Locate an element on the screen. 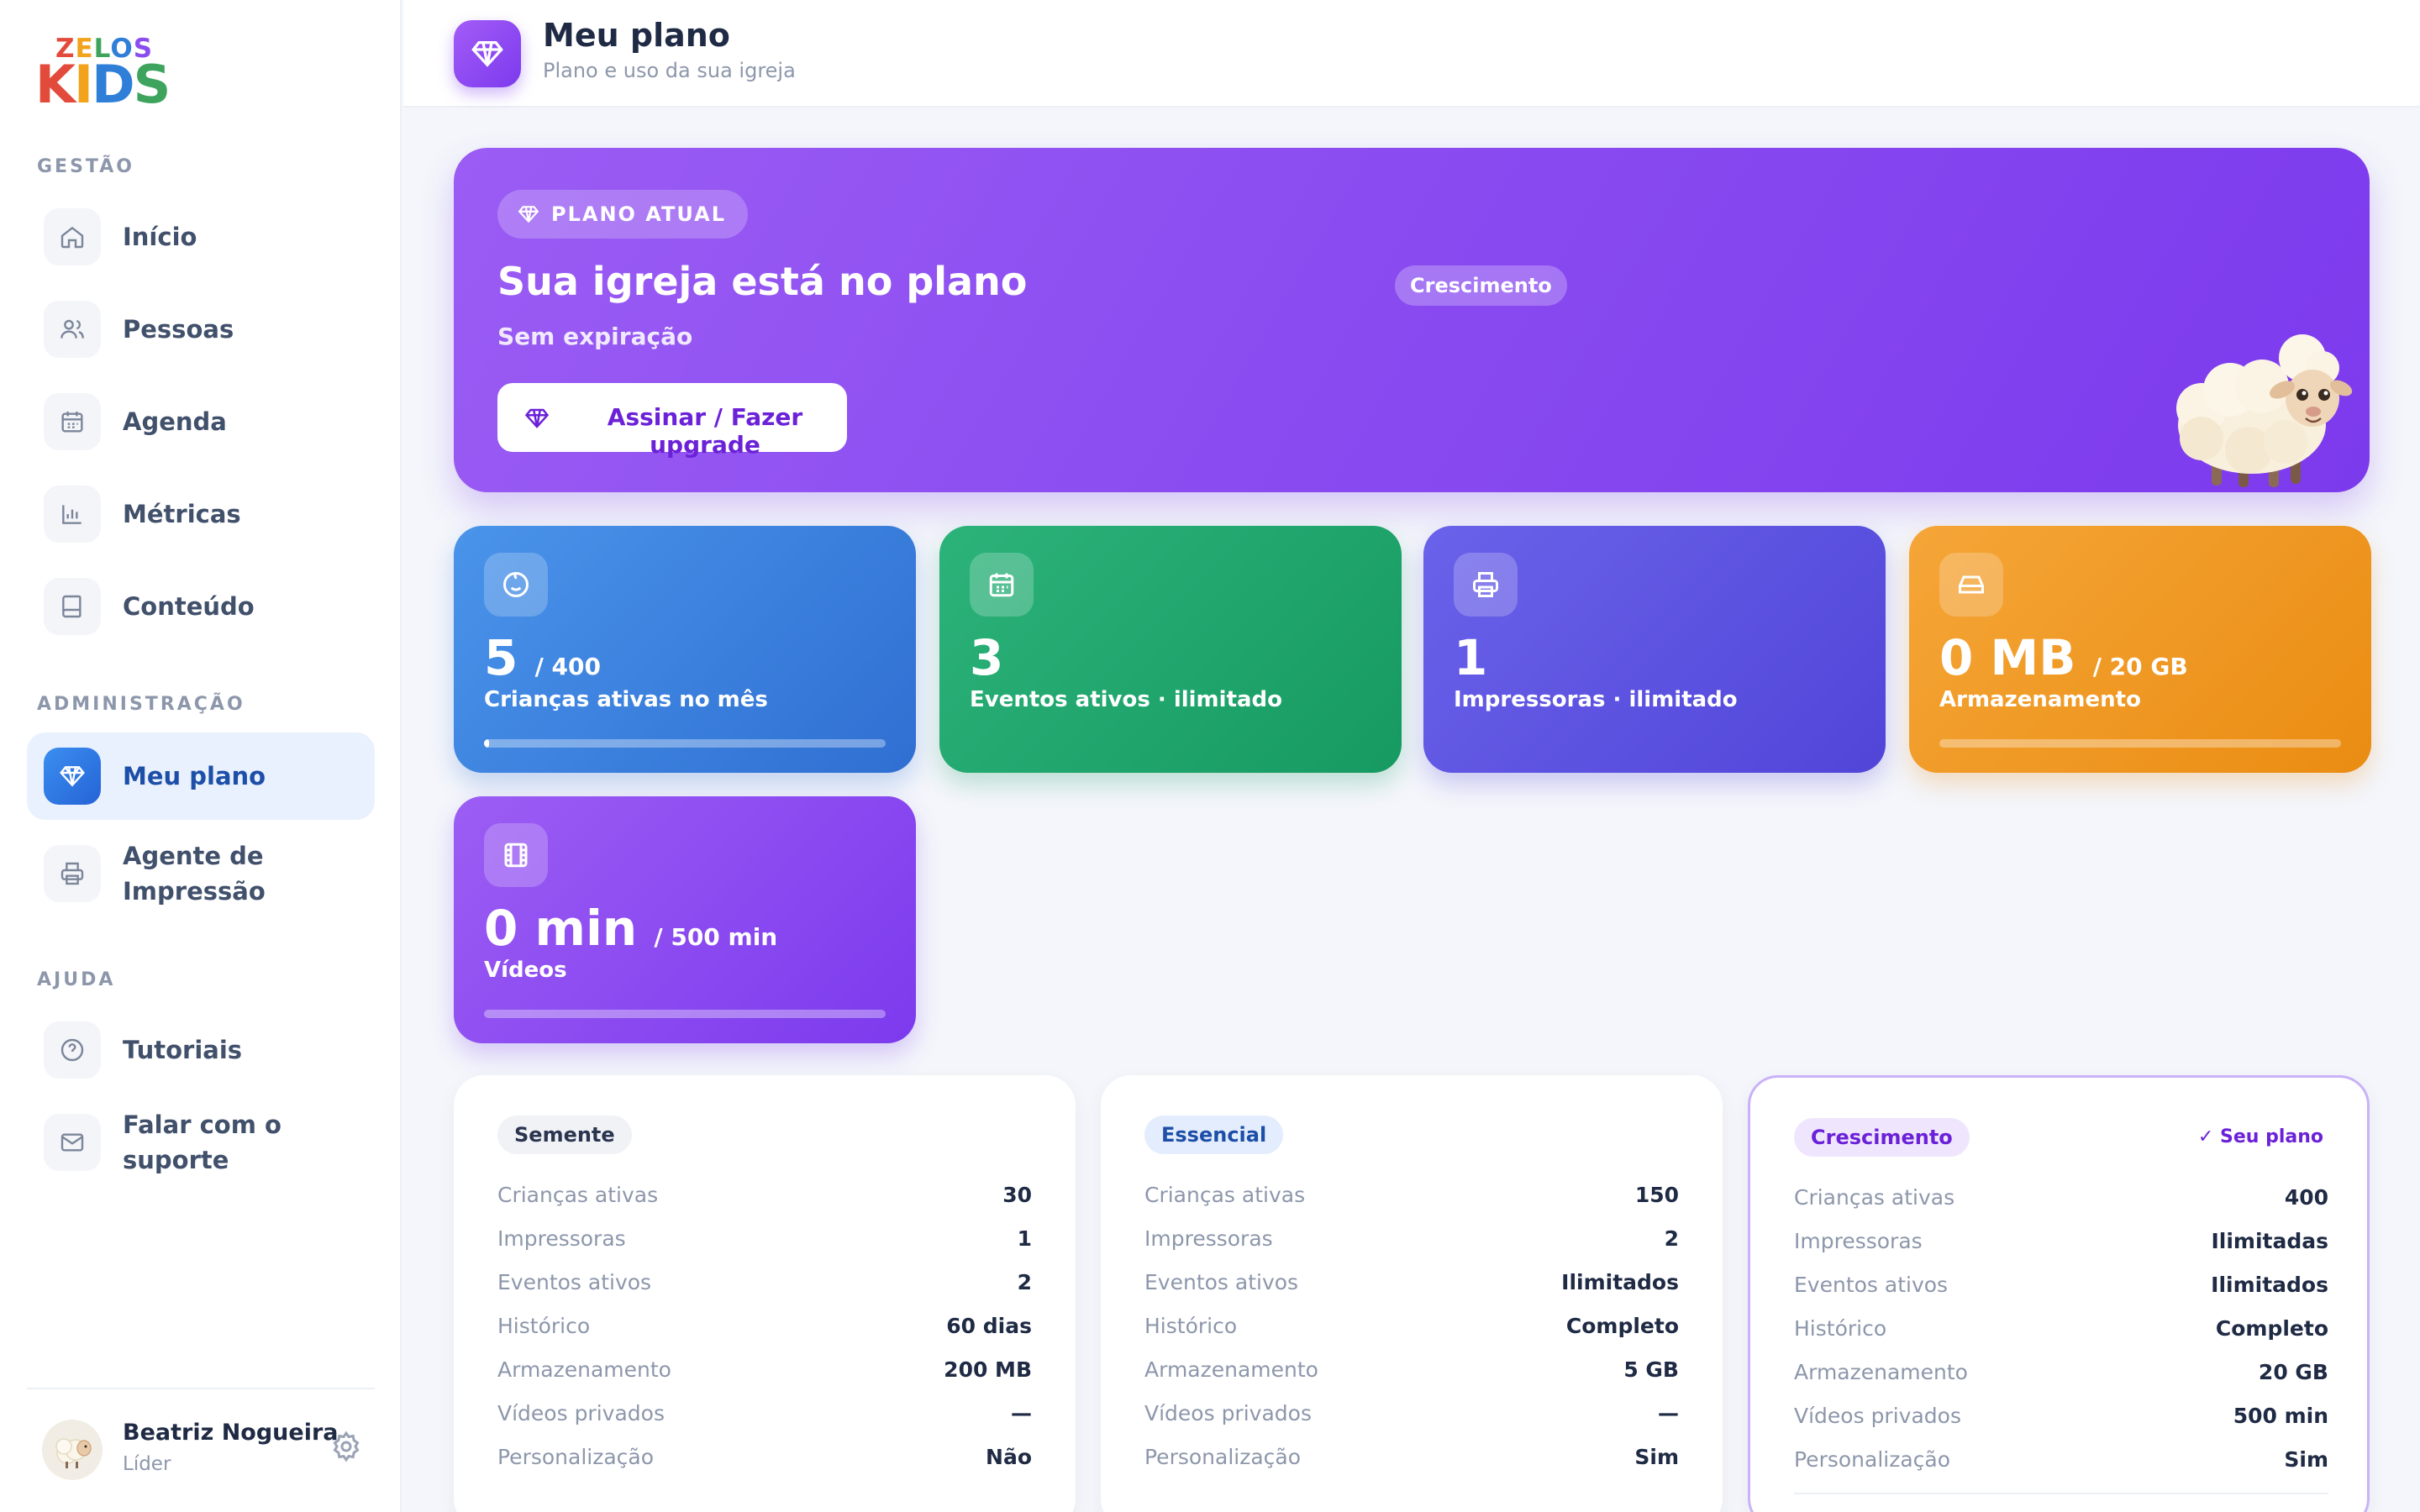 This screenshot has height=1512, width=2420. upgrade-button-label: Assinar / Fazer upgrade is located at coordinates (705, 431).